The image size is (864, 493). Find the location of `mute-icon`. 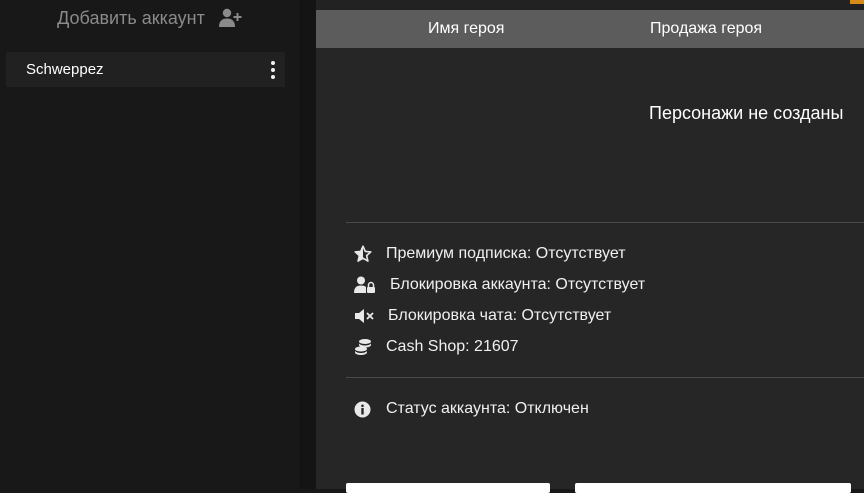

mute-icon is located at coordinates (366, 316).